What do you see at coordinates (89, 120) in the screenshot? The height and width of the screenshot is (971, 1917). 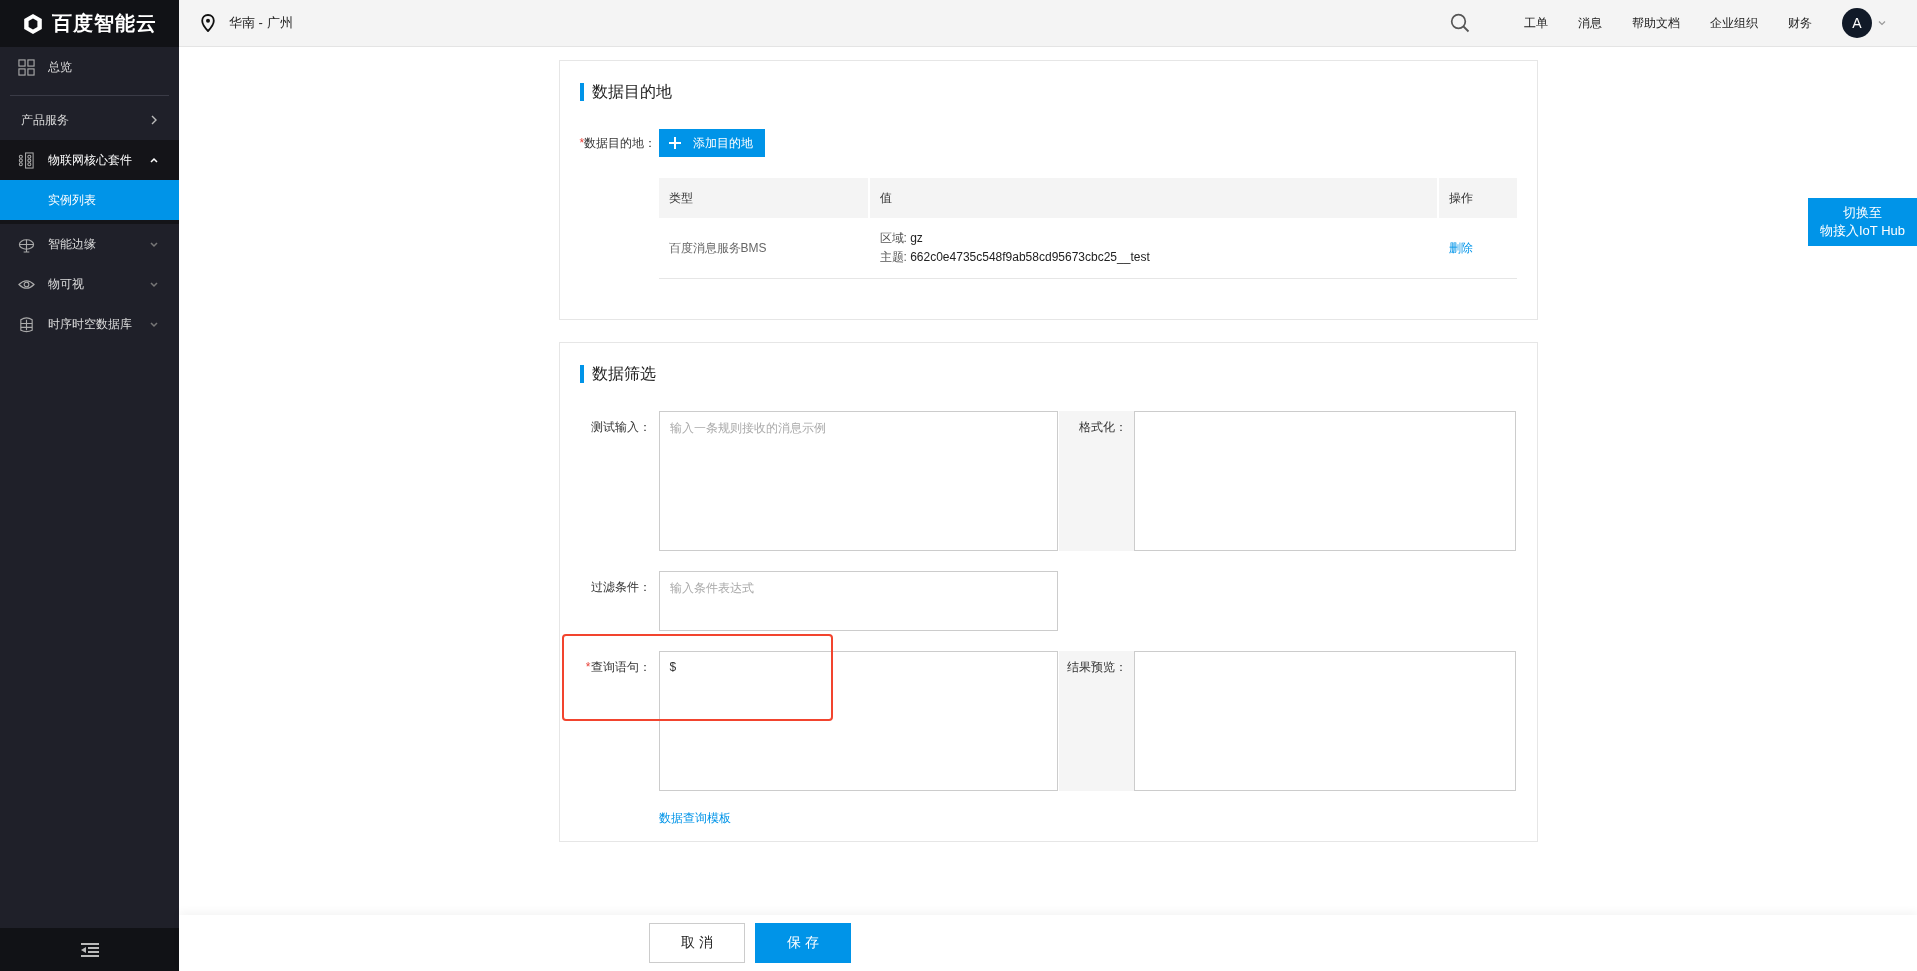 I see `sidebar-item: 产品服务` at bounding box center [89, 120].